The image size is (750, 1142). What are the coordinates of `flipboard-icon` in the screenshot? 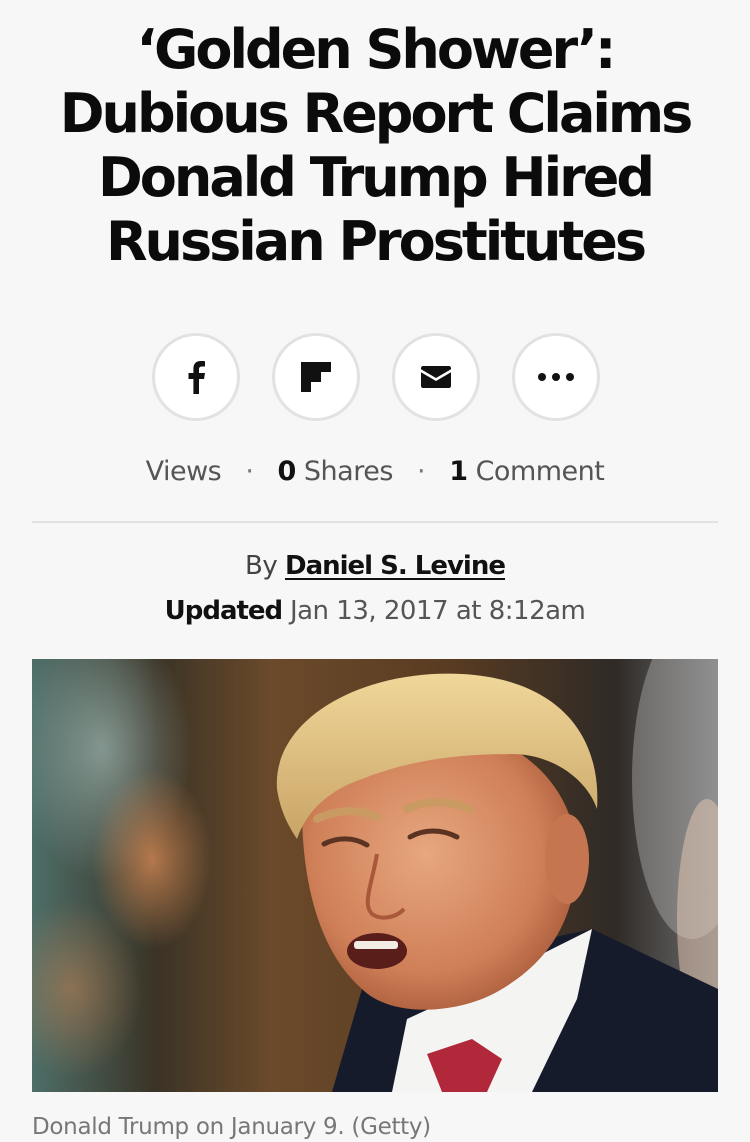 It's located at (316, 377).